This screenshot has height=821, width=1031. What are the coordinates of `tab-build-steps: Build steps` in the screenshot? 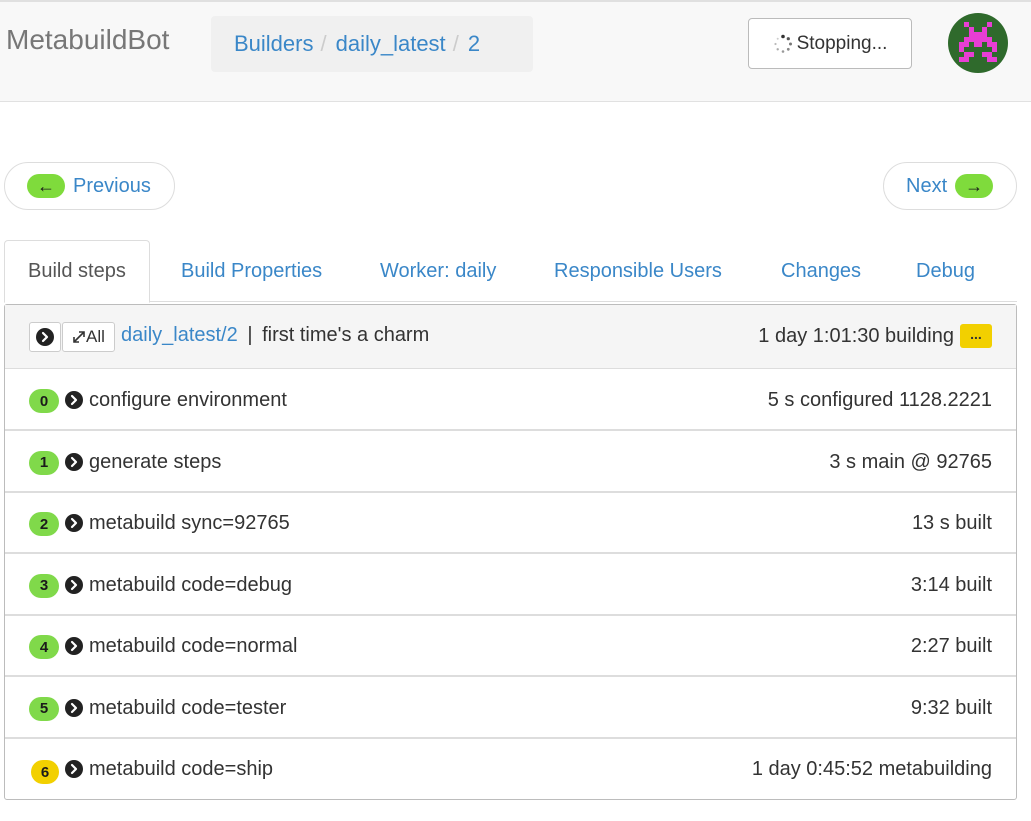 It's located at (77, 271).